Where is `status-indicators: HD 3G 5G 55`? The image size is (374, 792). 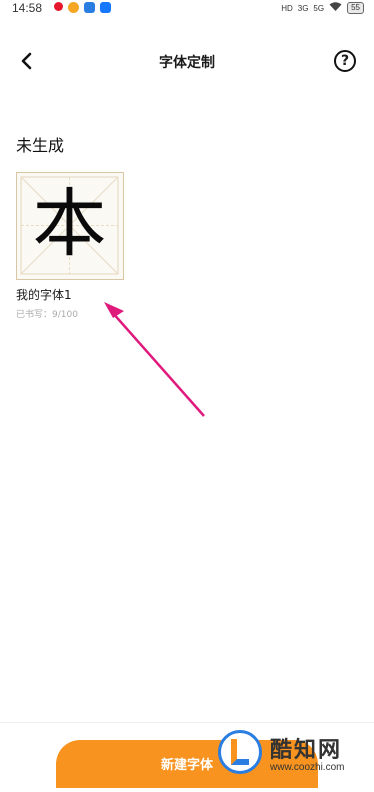 status-indicators: HD 3G 5G 55 is located at coordinates (322, 8).